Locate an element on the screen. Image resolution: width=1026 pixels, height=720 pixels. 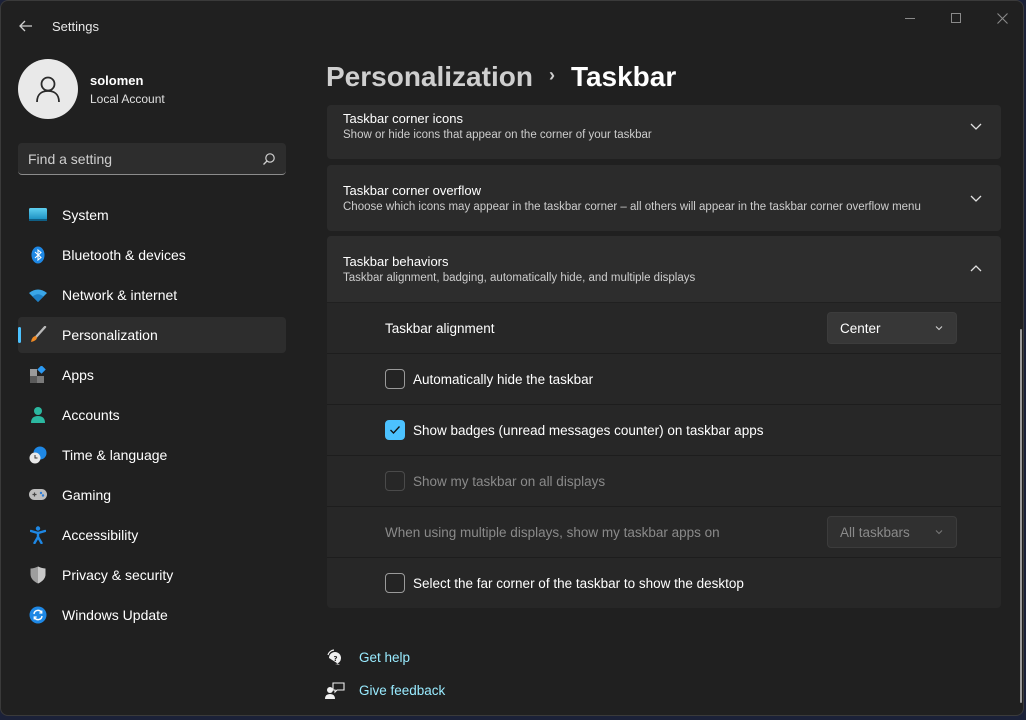
help-chat-icon: ? is located at coordinates (335, 658).